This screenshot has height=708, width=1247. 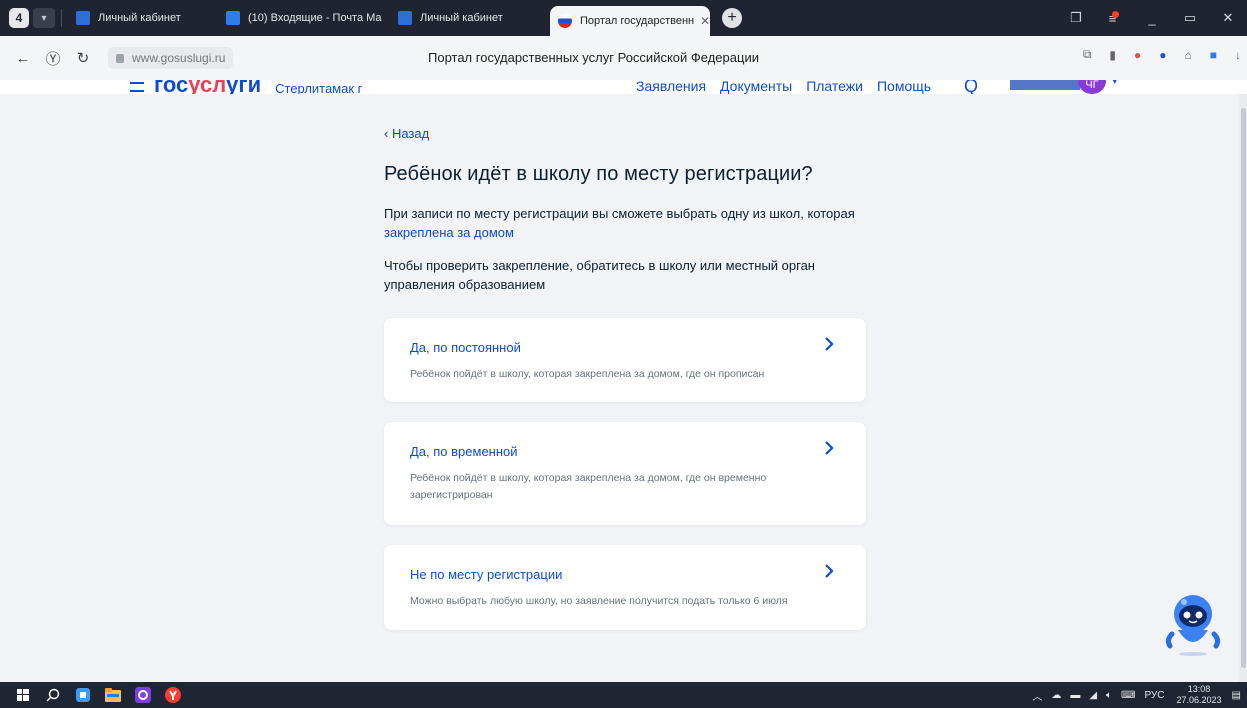 What do you see at coordinates (23, 695) in the screenshot?
I see `windows-start-icon` at bounding box center [23, 695].